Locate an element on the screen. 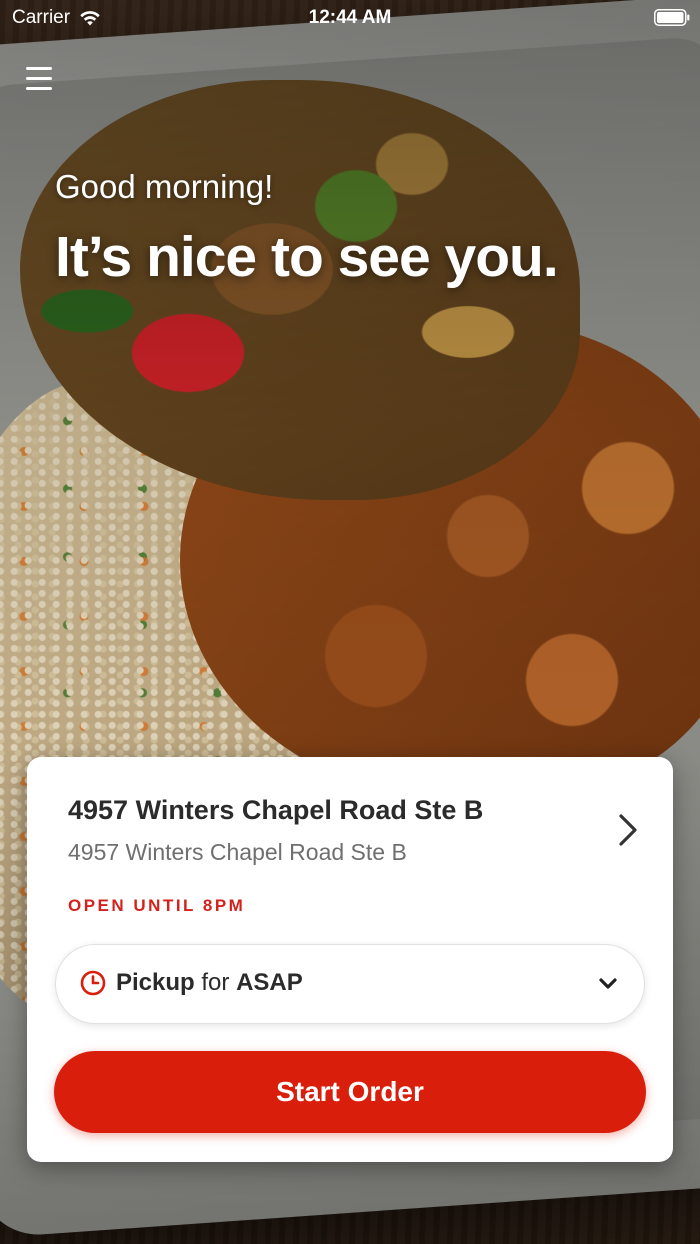 This screenshot has width=700, height=1244. order-time-value: ASAP is located at coordinates (269, 982).